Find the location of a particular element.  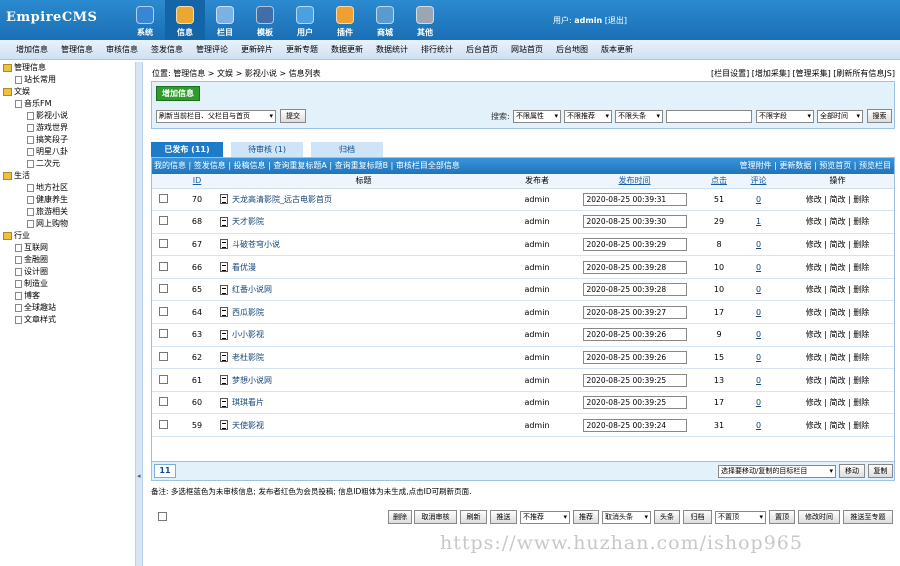

tree-item: 行业 is located at coordinates (67, 236).